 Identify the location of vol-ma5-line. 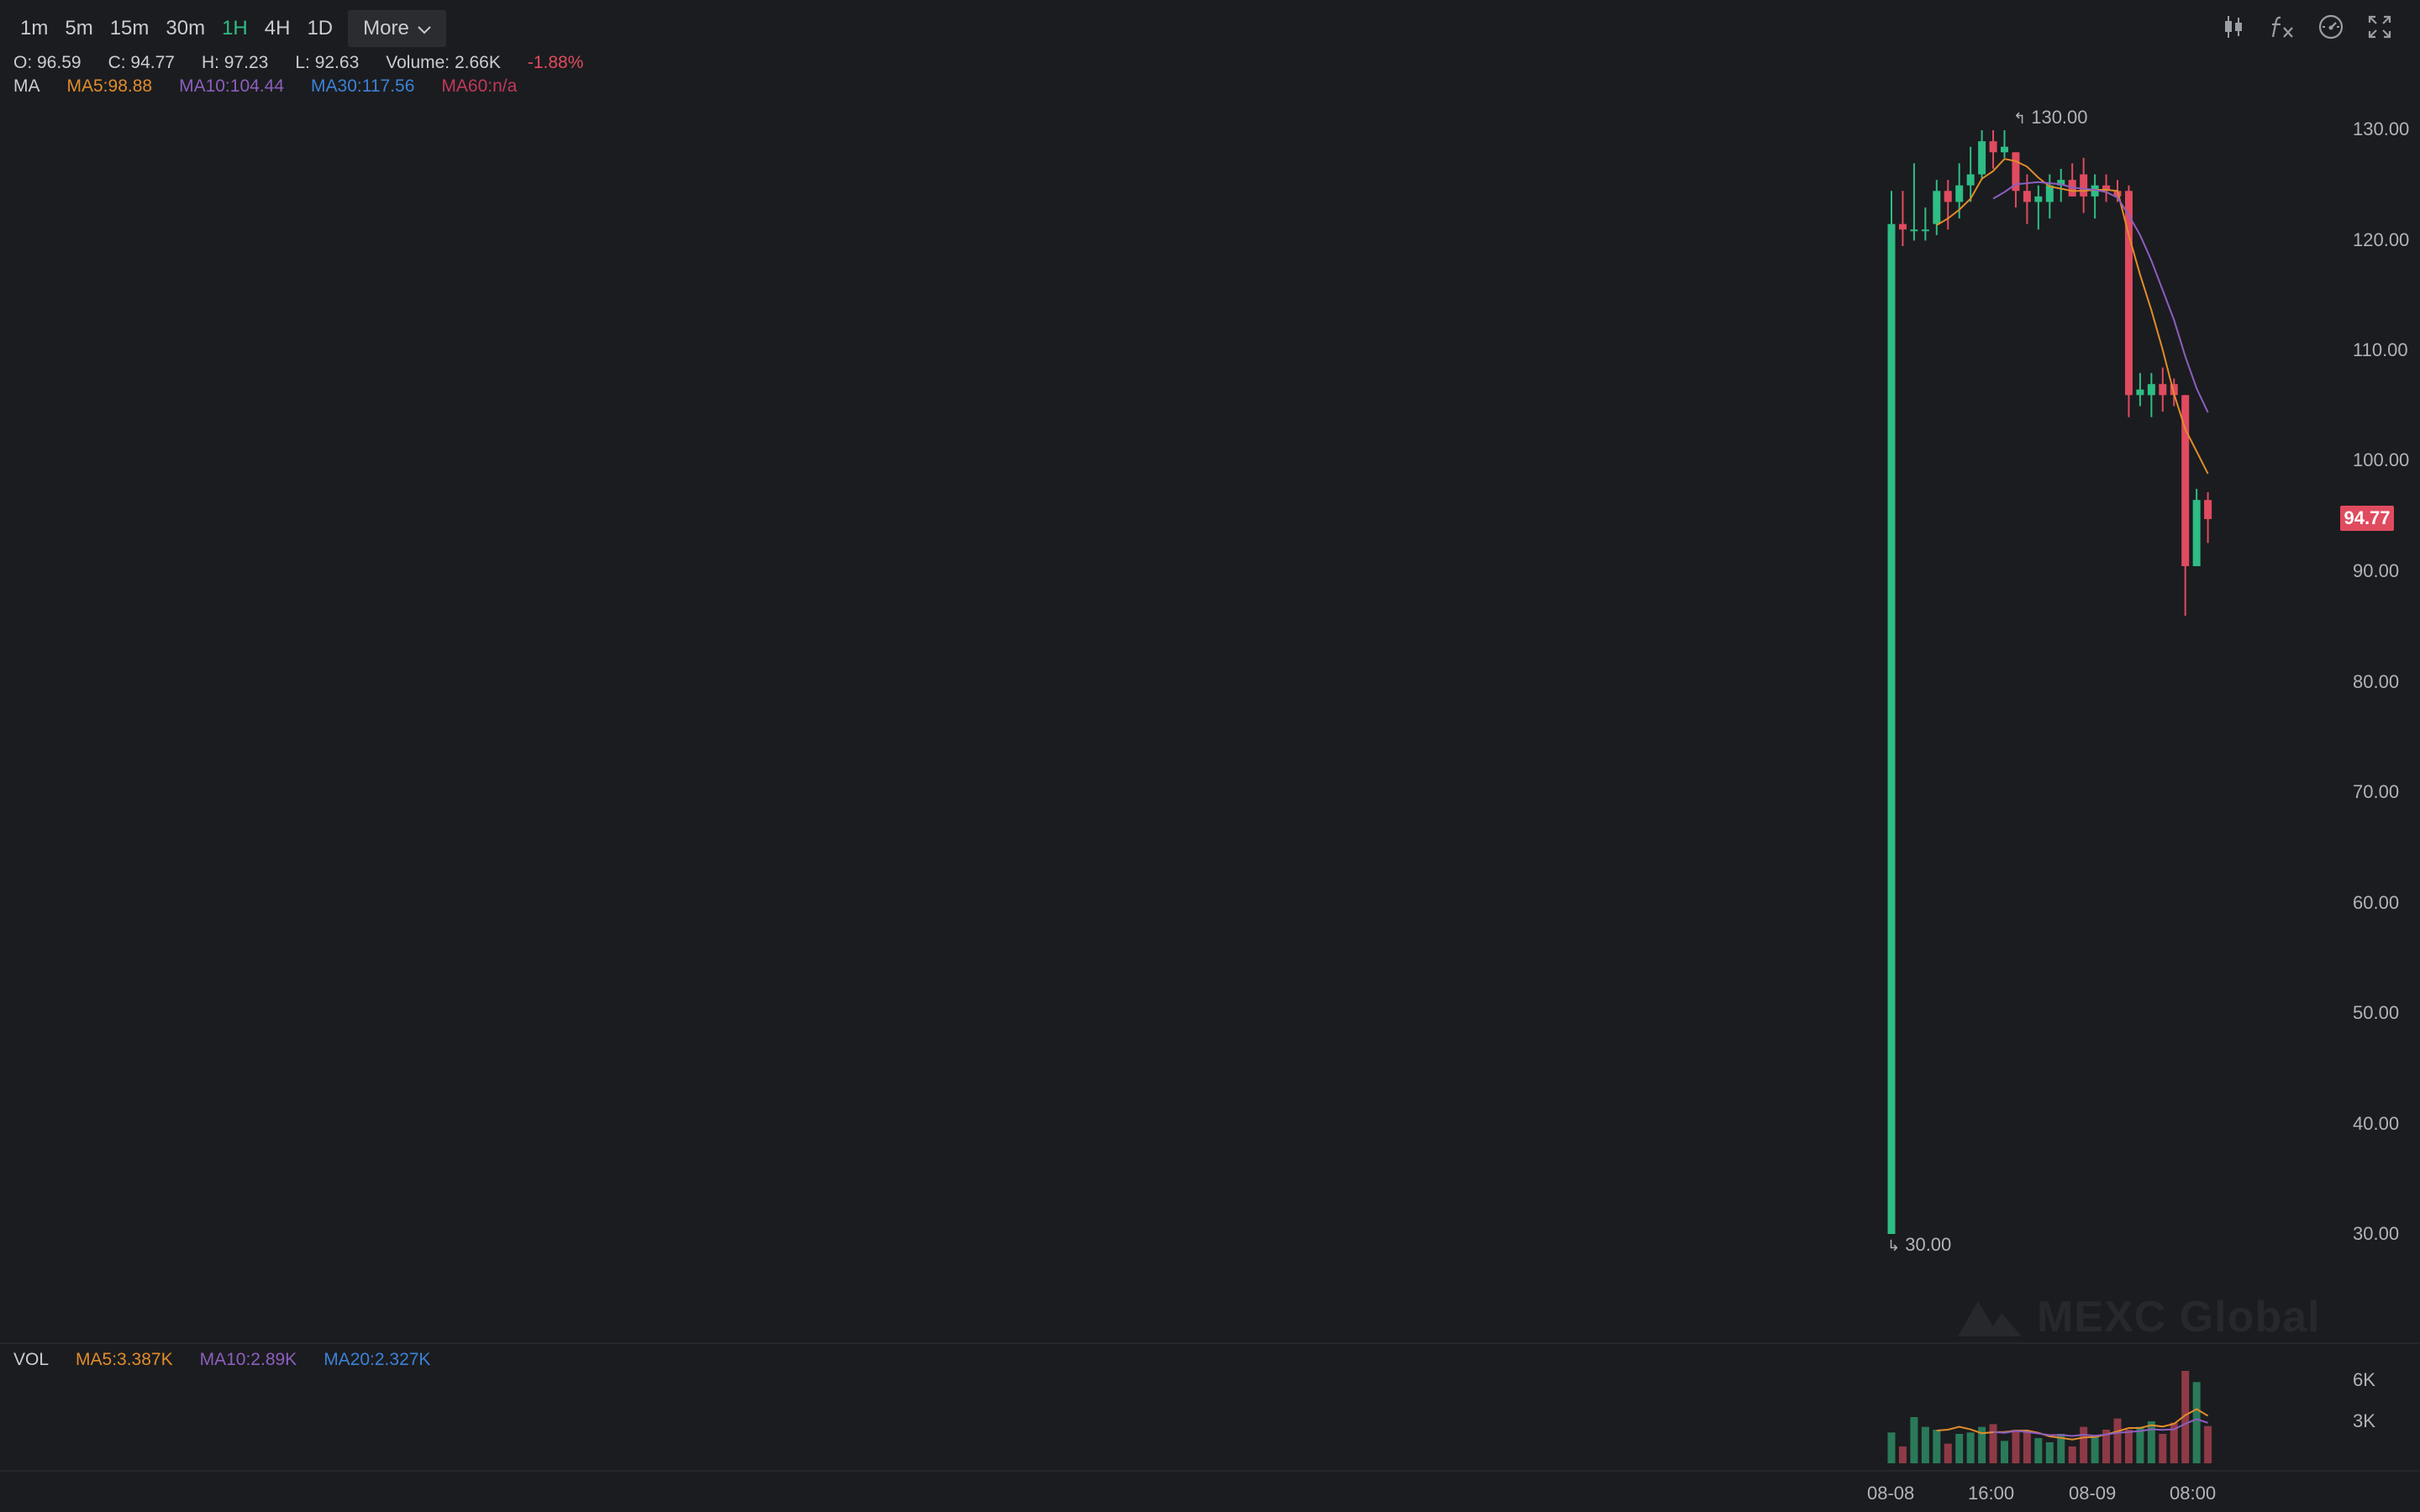
(2072, 1424).